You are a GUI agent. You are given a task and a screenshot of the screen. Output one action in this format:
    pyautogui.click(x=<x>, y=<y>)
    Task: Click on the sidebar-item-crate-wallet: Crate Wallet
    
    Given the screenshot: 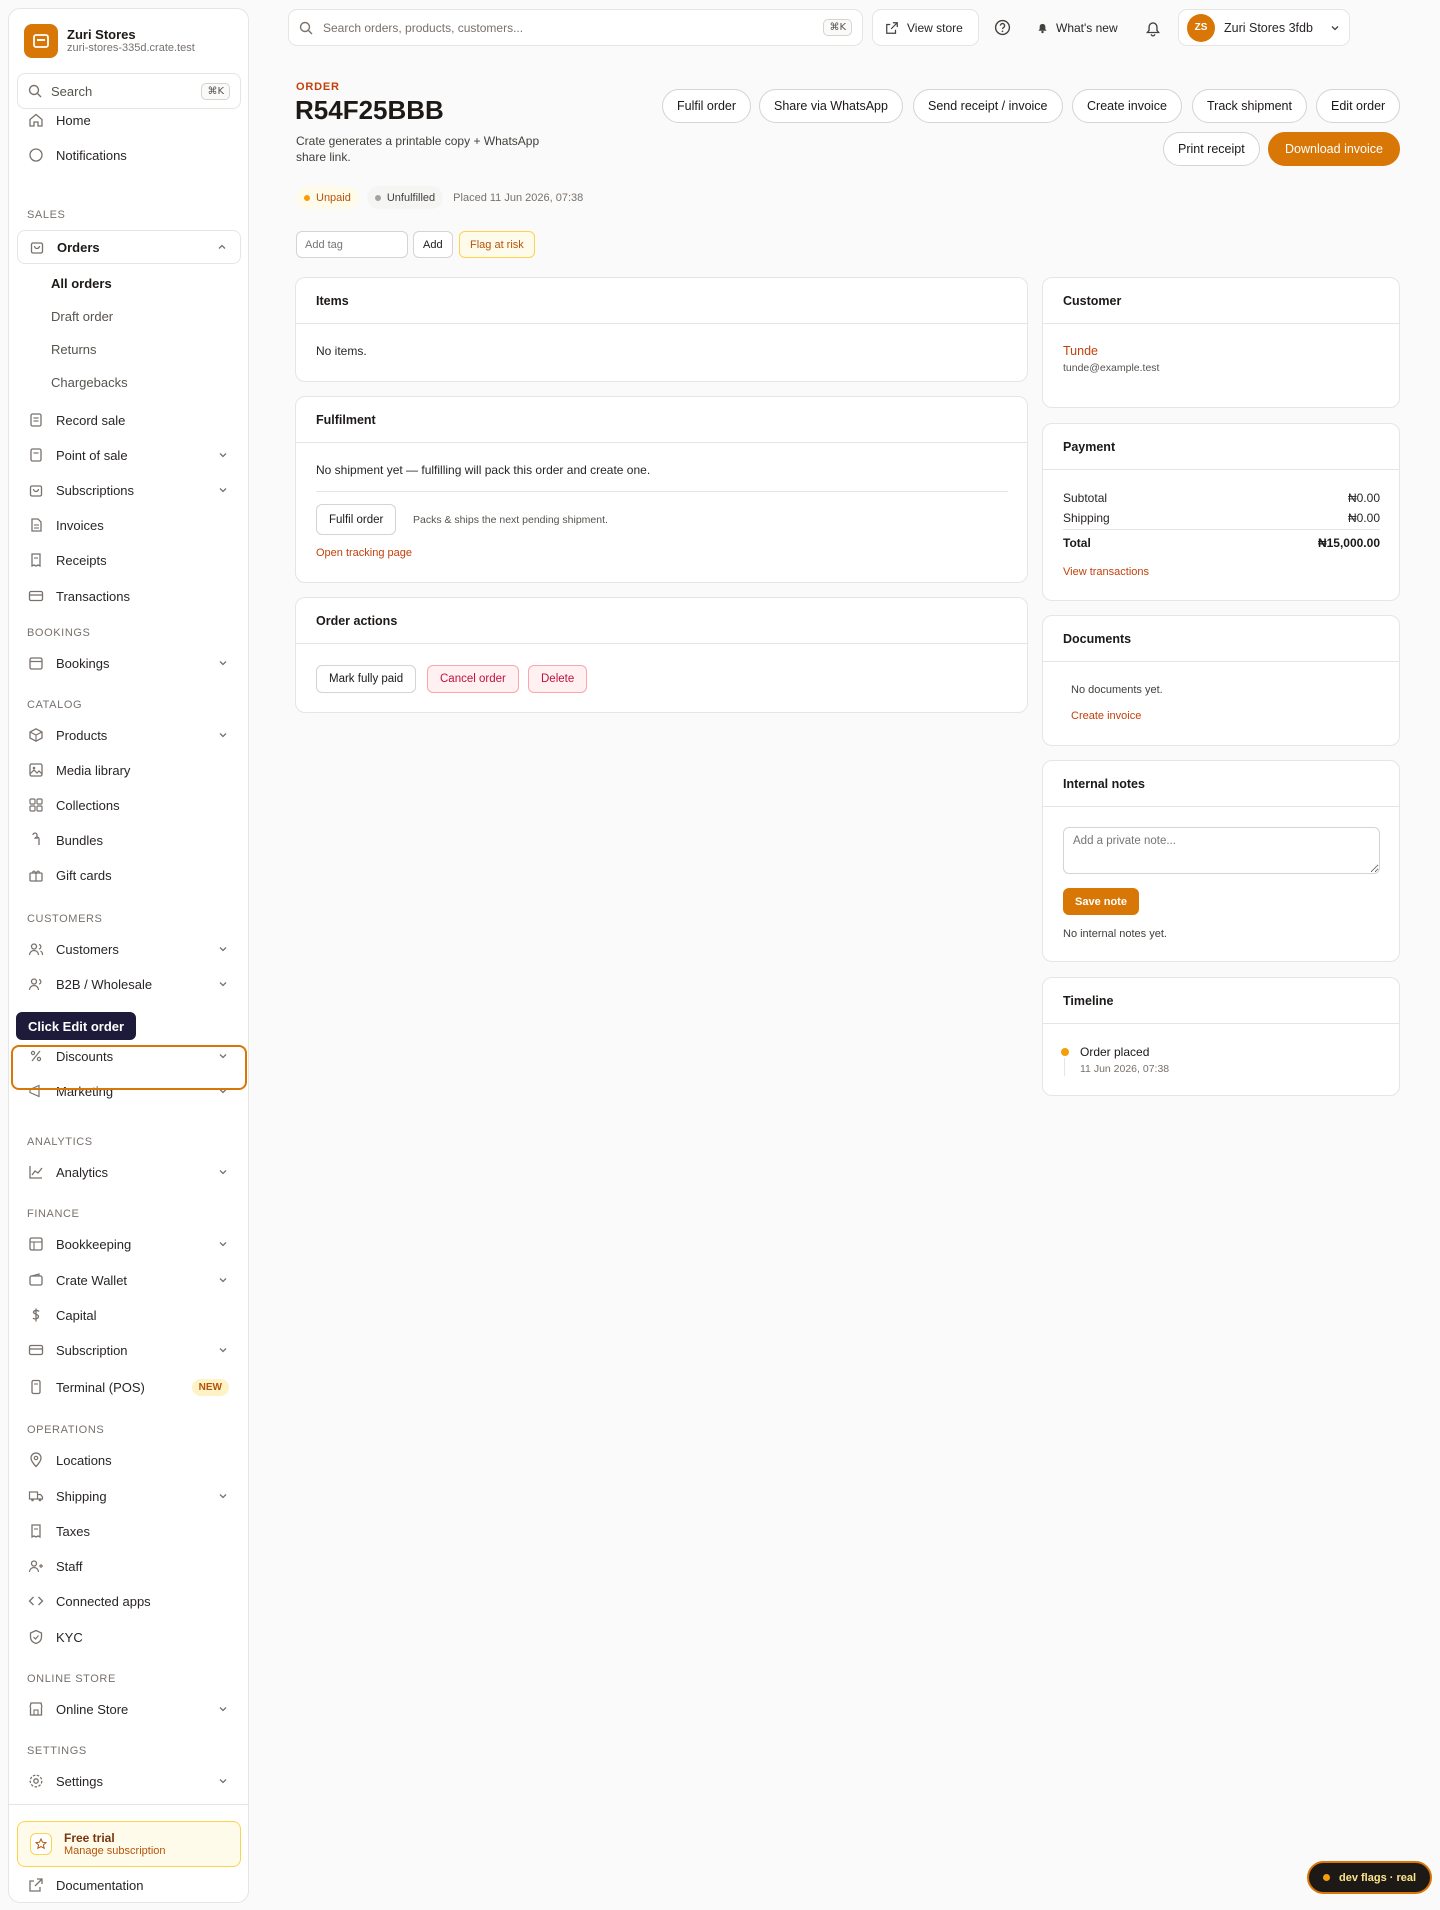 What is the action you would take?
    pyautogui.click(x=129, y=1280)
    